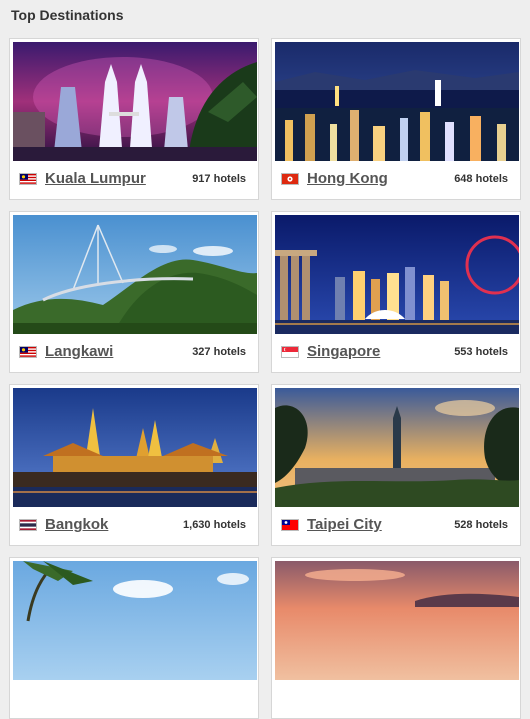  What do you see at coordinates (343, 351) in the screenshot?
I see `city-link: Singapore` at bounding box center [343, 351].